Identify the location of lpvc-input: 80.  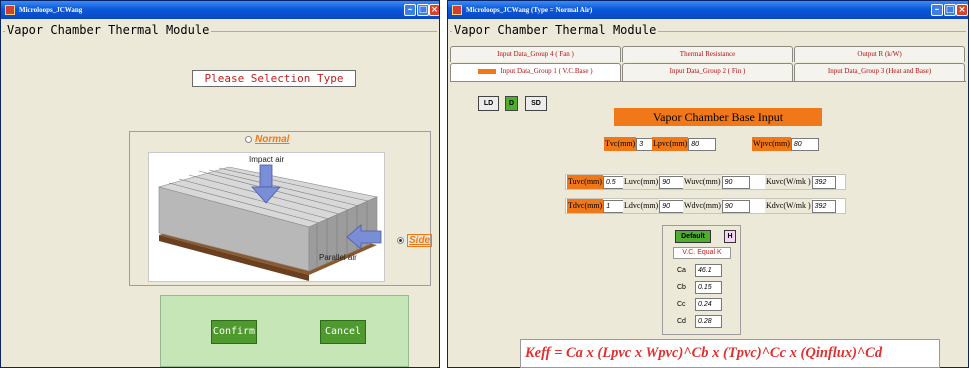
(702, 144).